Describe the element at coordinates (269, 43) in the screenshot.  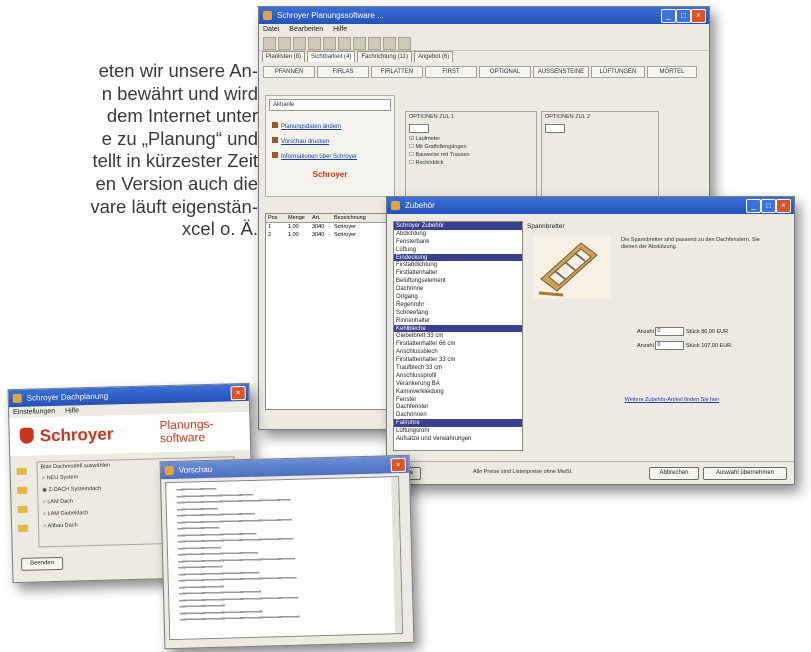
I see `new-icon` at that location.